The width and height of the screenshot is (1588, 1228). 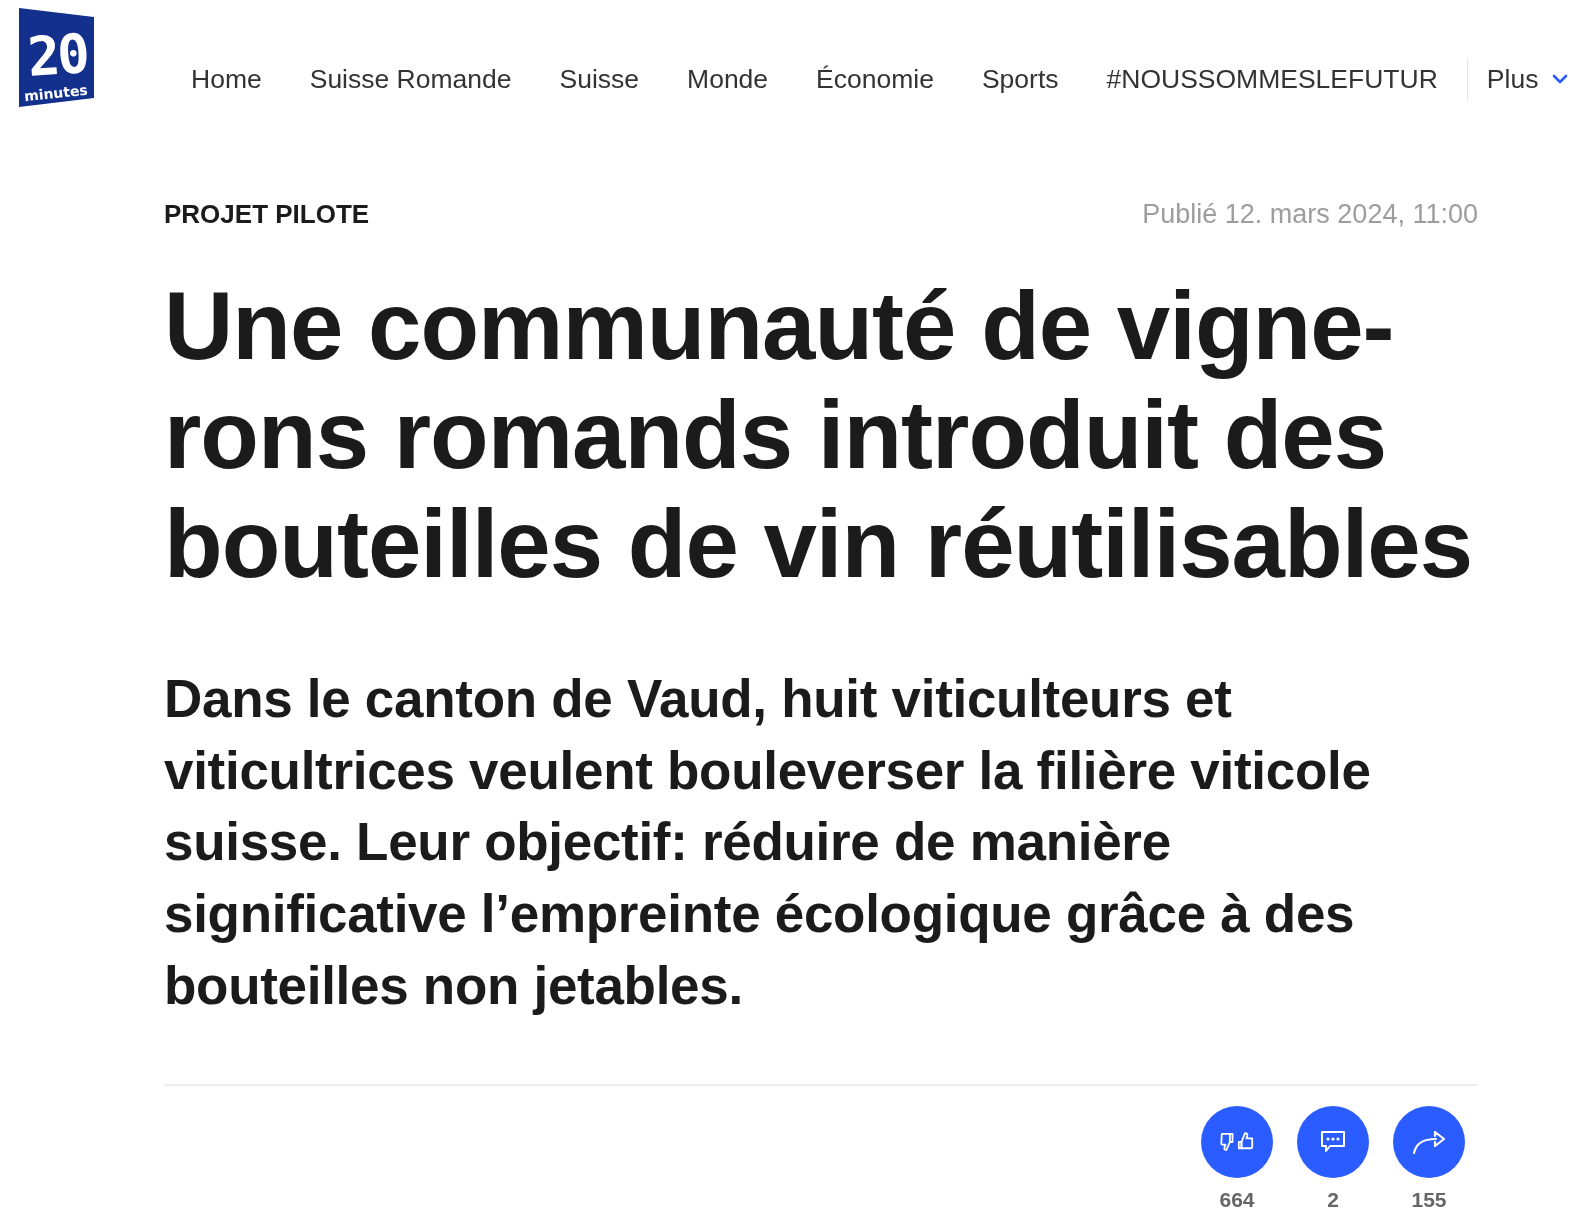 I want to click on shares-count: 155, so click(x=1429, y=1199).